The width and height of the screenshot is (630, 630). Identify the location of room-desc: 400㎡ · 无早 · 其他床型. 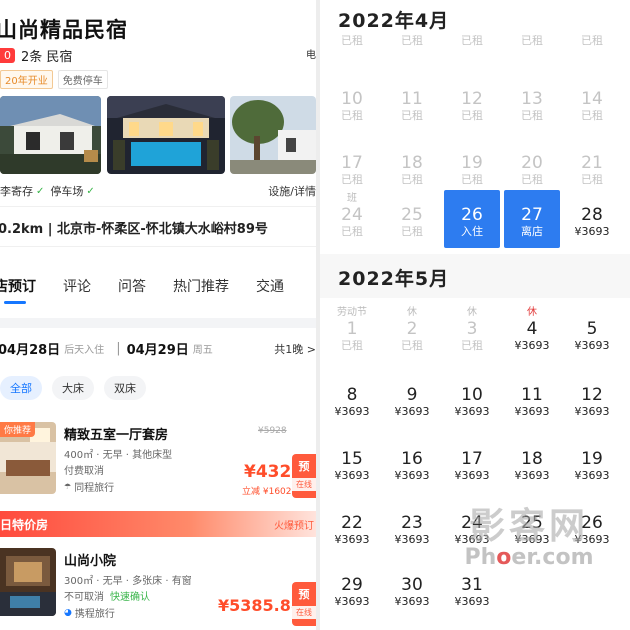
(118, 455).